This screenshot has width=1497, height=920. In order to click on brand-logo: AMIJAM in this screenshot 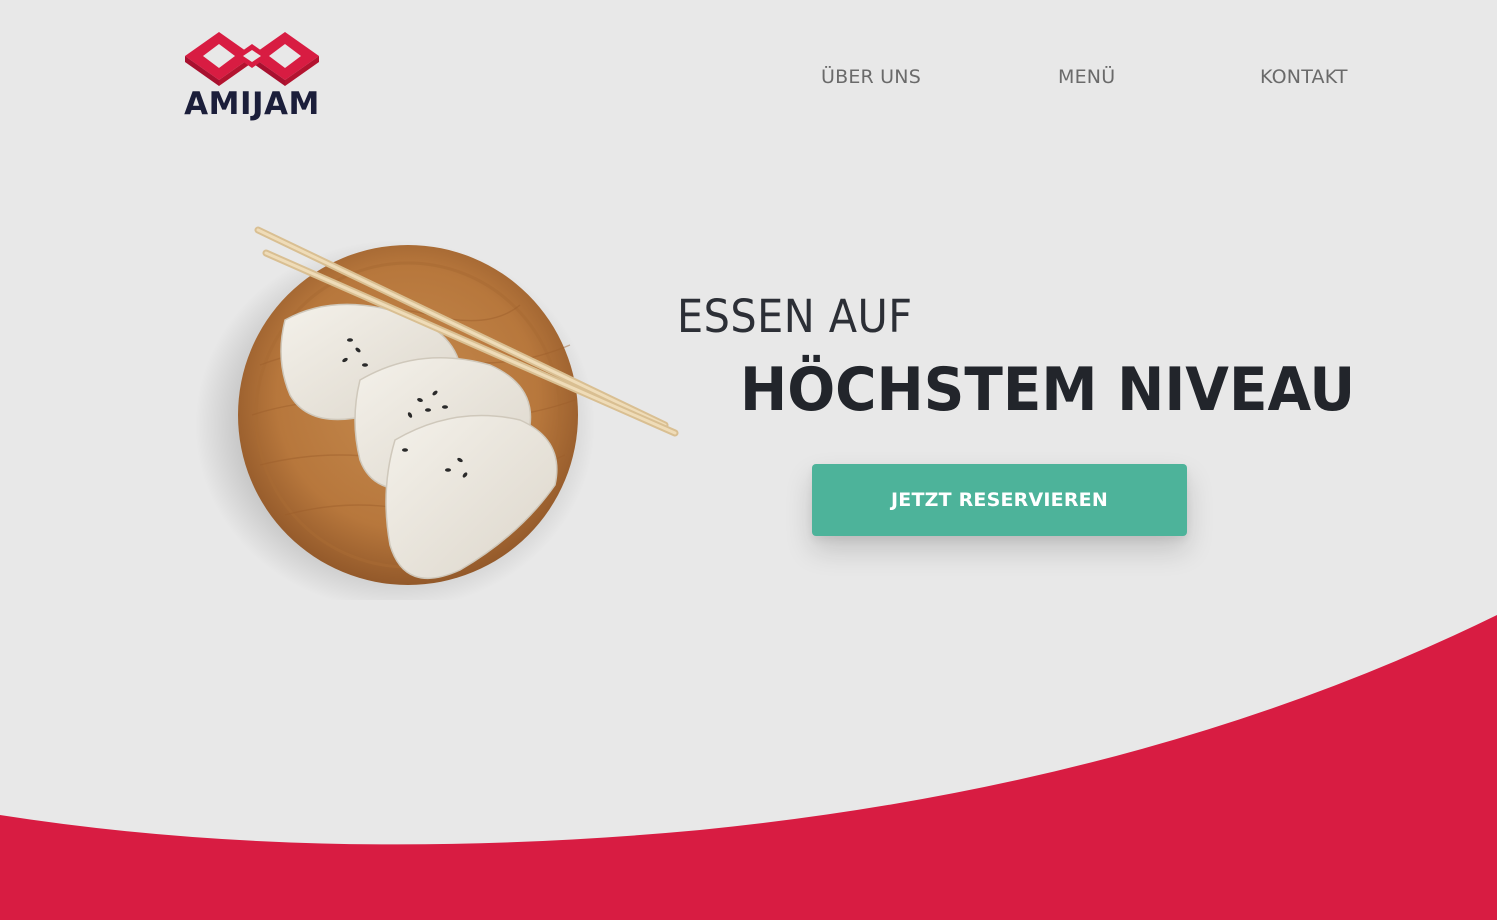, I will do `click(252, 78)`.